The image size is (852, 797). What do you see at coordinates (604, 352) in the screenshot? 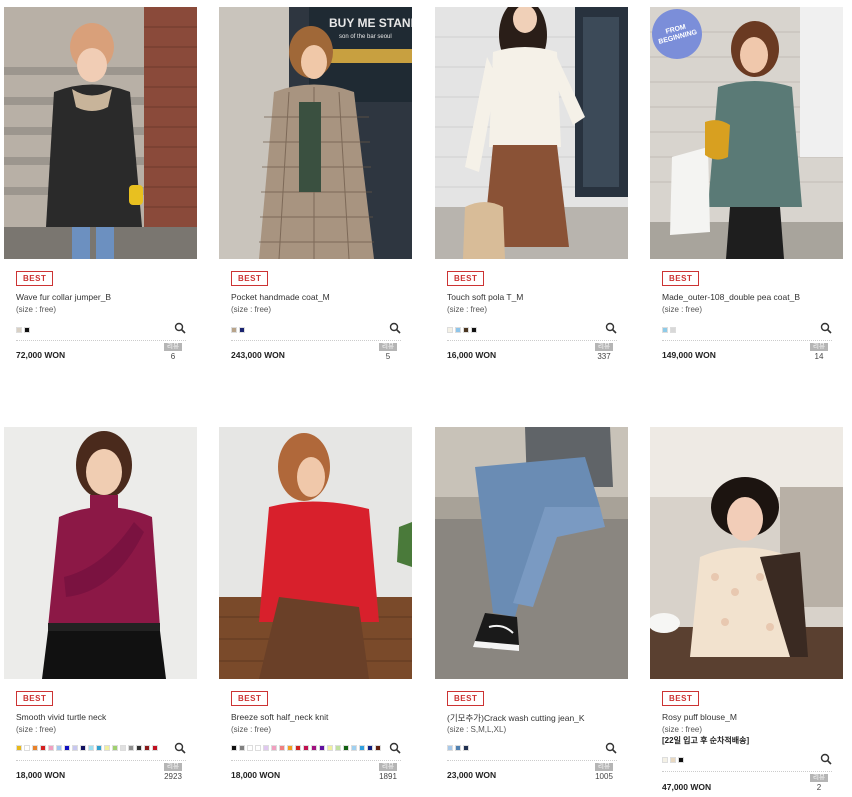
I see `review-badge: 리뷰 337` at bounding box center [604, 352].